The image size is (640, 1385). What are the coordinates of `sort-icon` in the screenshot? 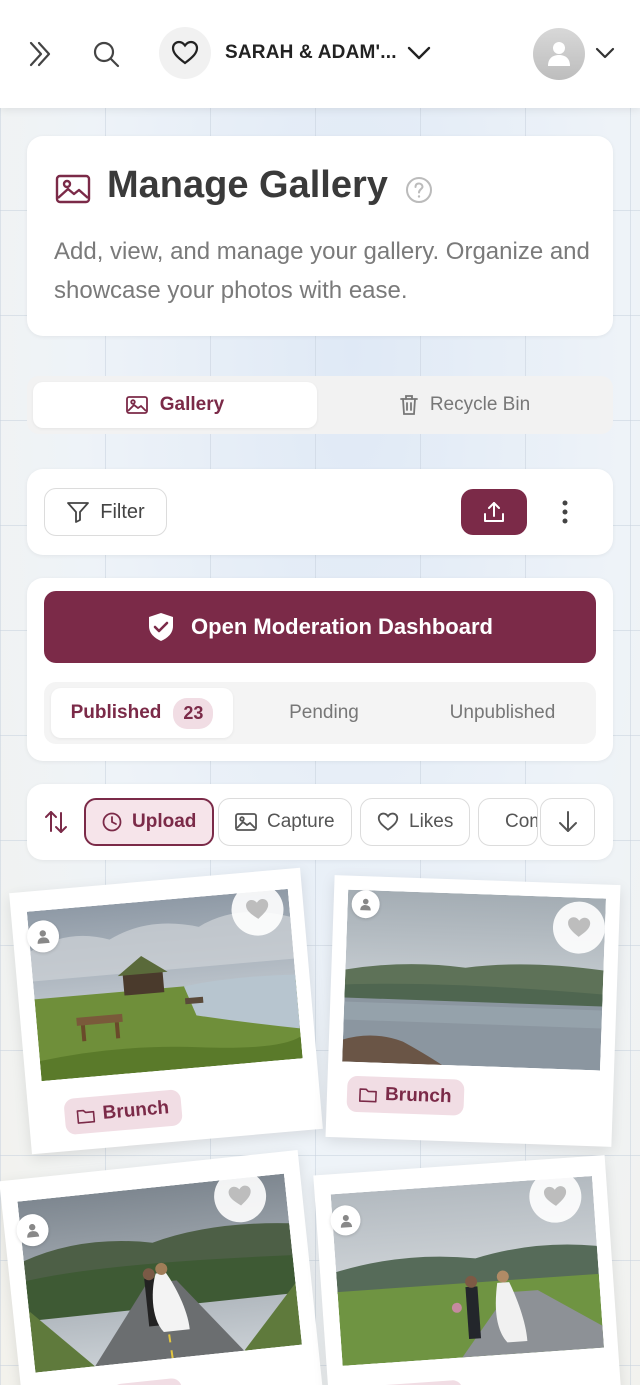 It's located at (56, 822).